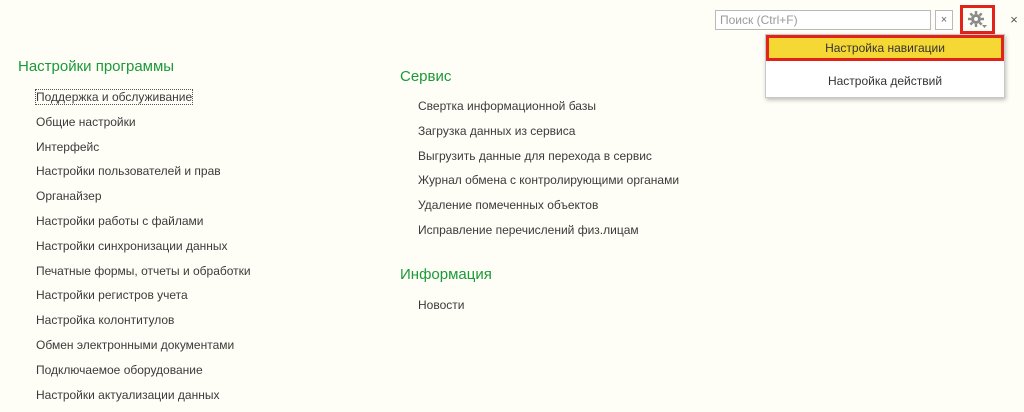  I want to click on info-list: Новости, so click(441, 310).